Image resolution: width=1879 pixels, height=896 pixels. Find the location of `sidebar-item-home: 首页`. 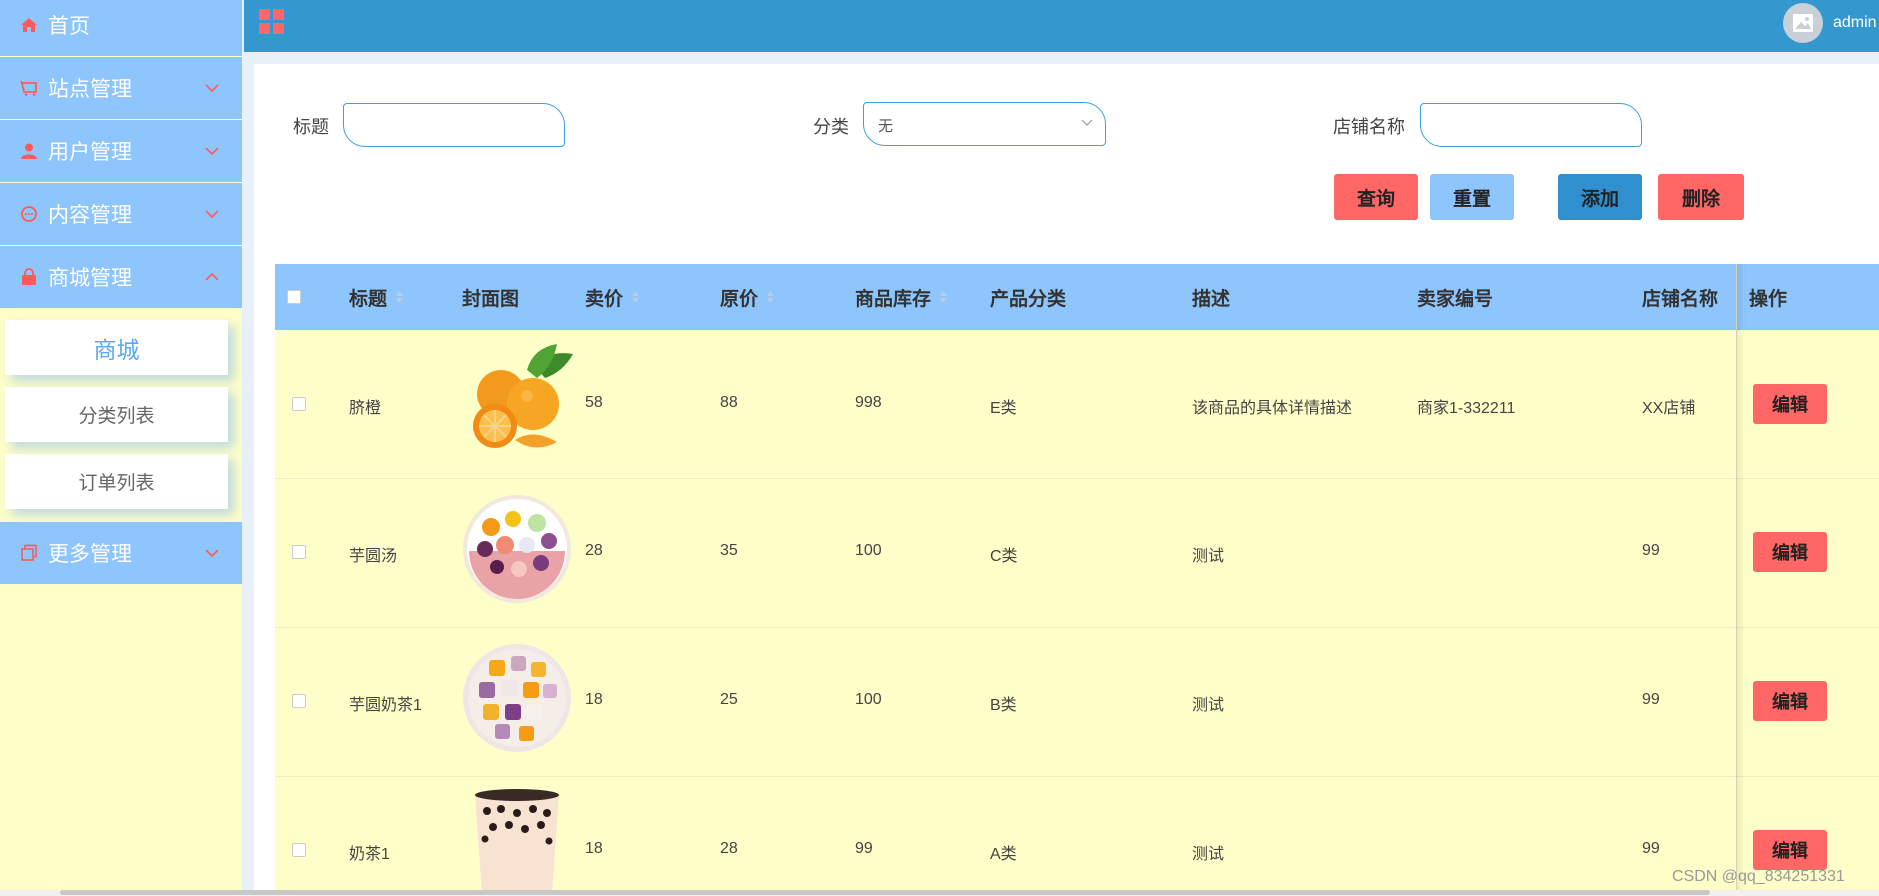

sidebar-item-home: 首页 is located at coordinates (121, 28).